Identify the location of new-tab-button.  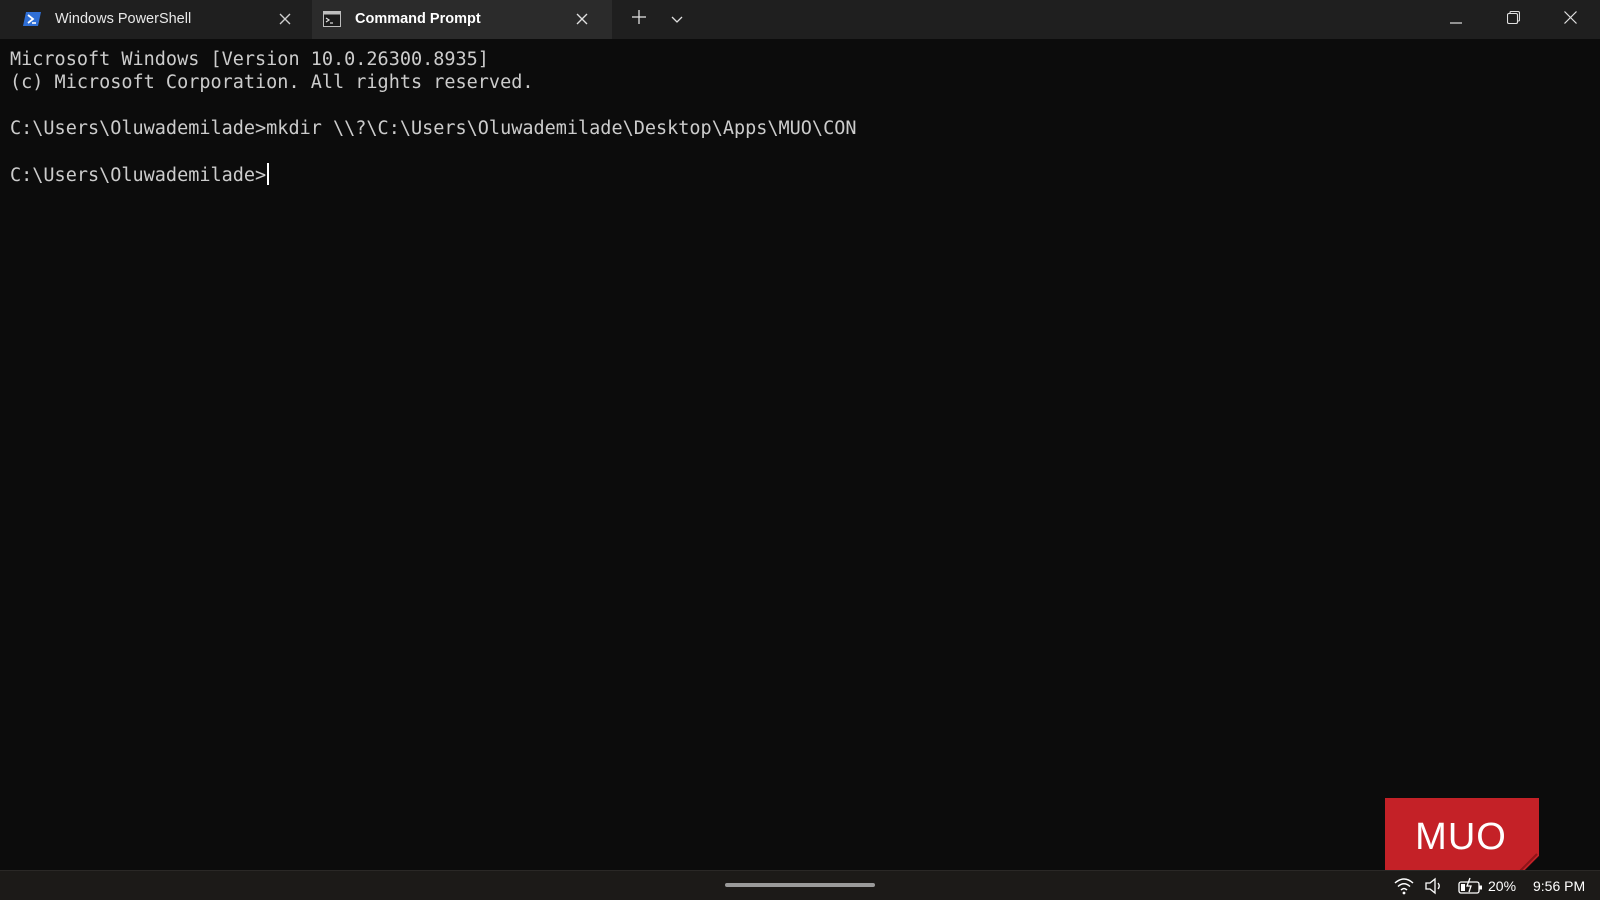
(639, 19).